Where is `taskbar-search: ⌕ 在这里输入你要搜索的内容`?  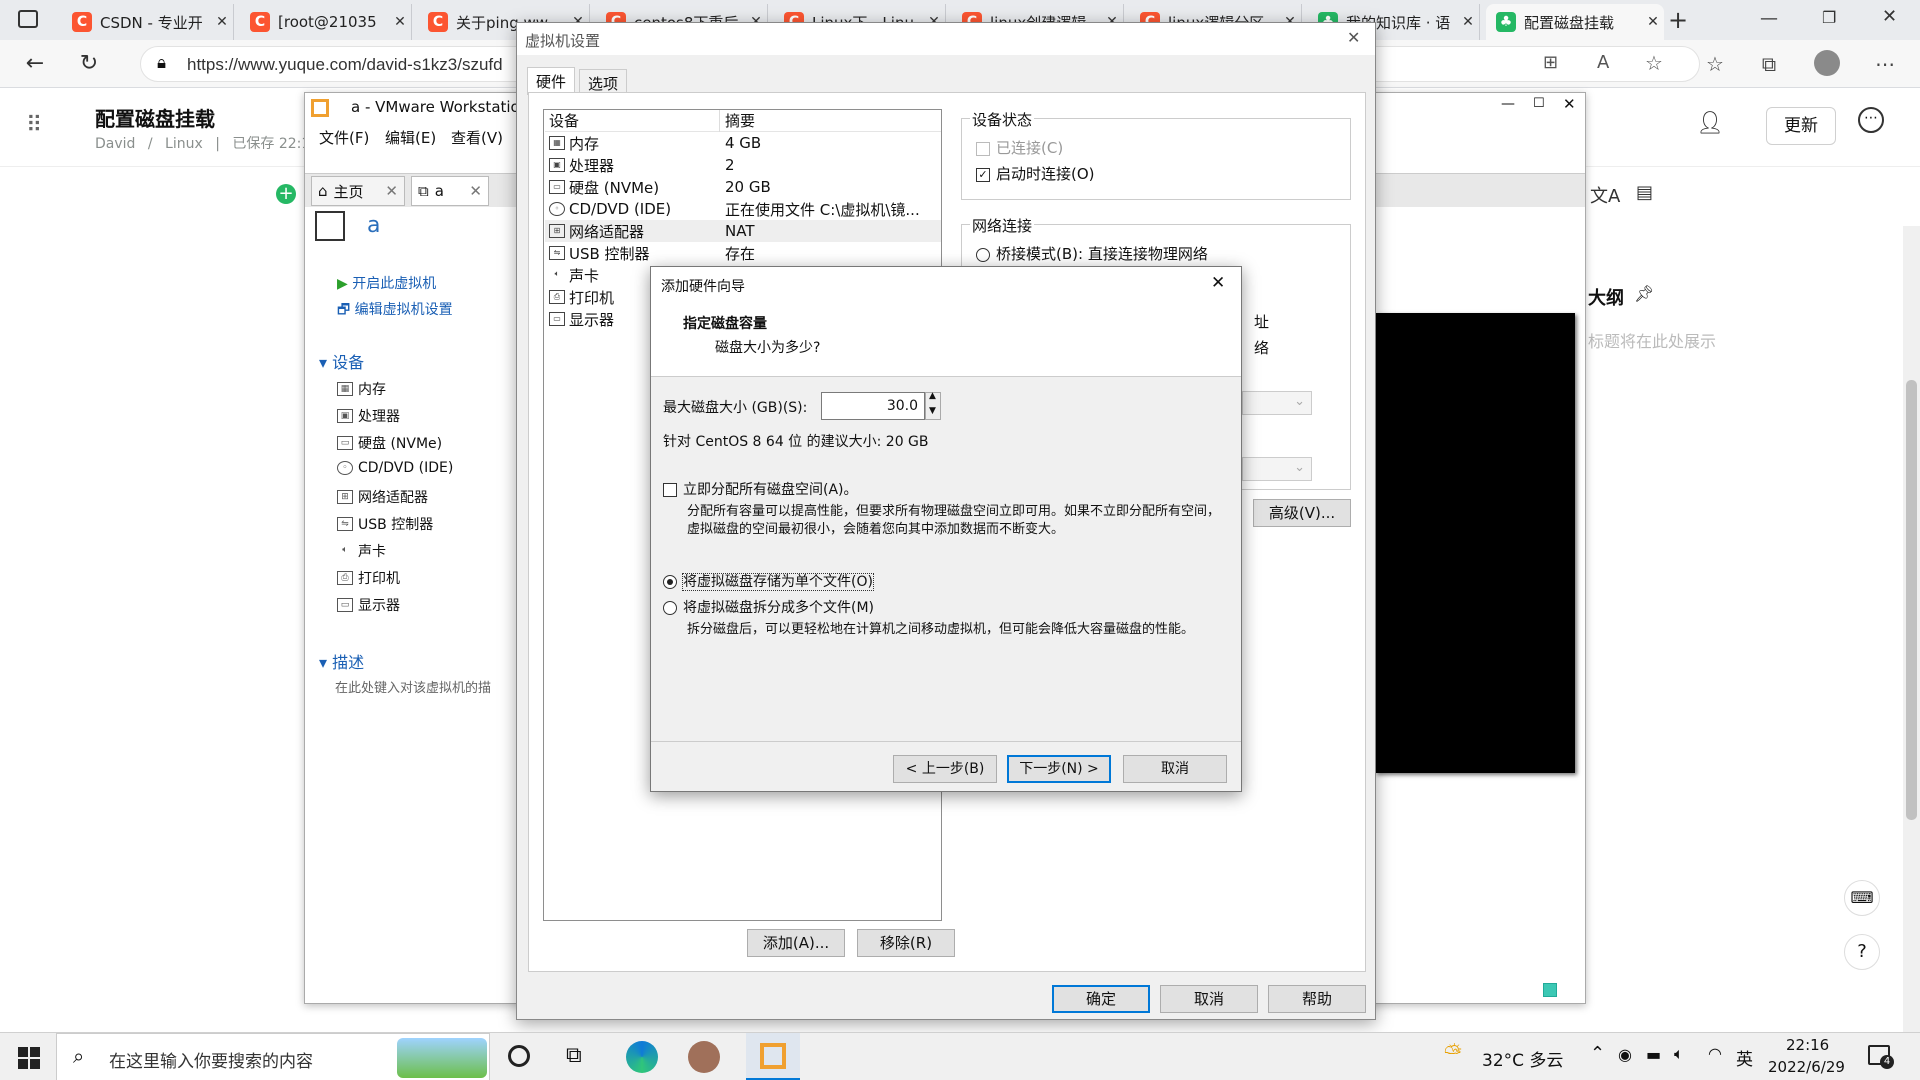
taskbar-search: ⌕ 在这里输入你要搜索的内容 is located at coordinates (273, 1056).